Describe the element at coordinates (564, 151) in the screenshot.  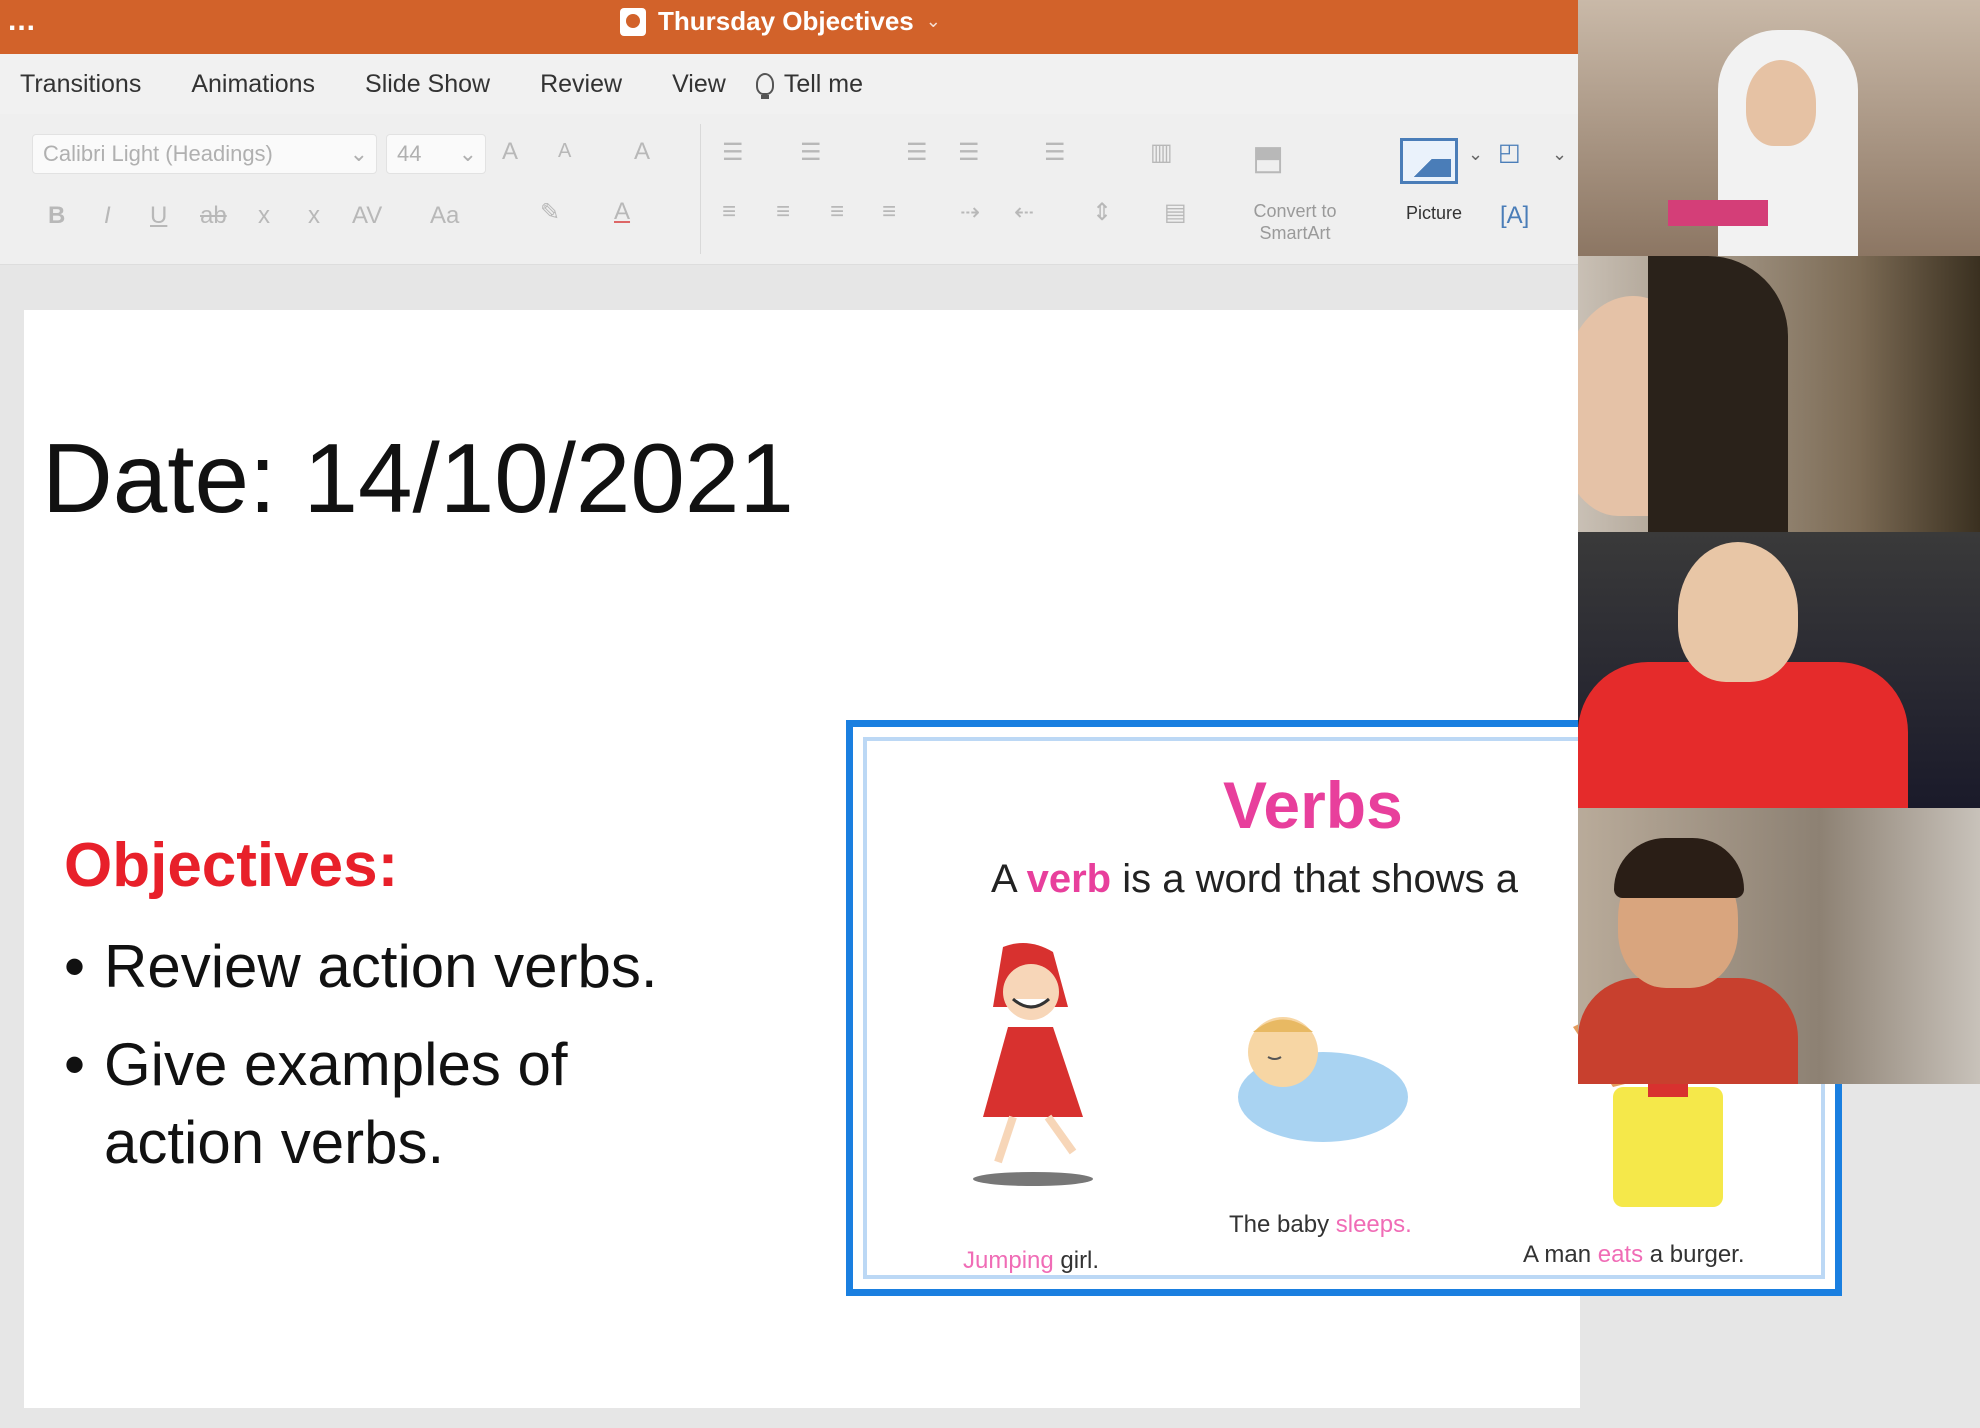
I see `decrease-font-icon: A` at that location.